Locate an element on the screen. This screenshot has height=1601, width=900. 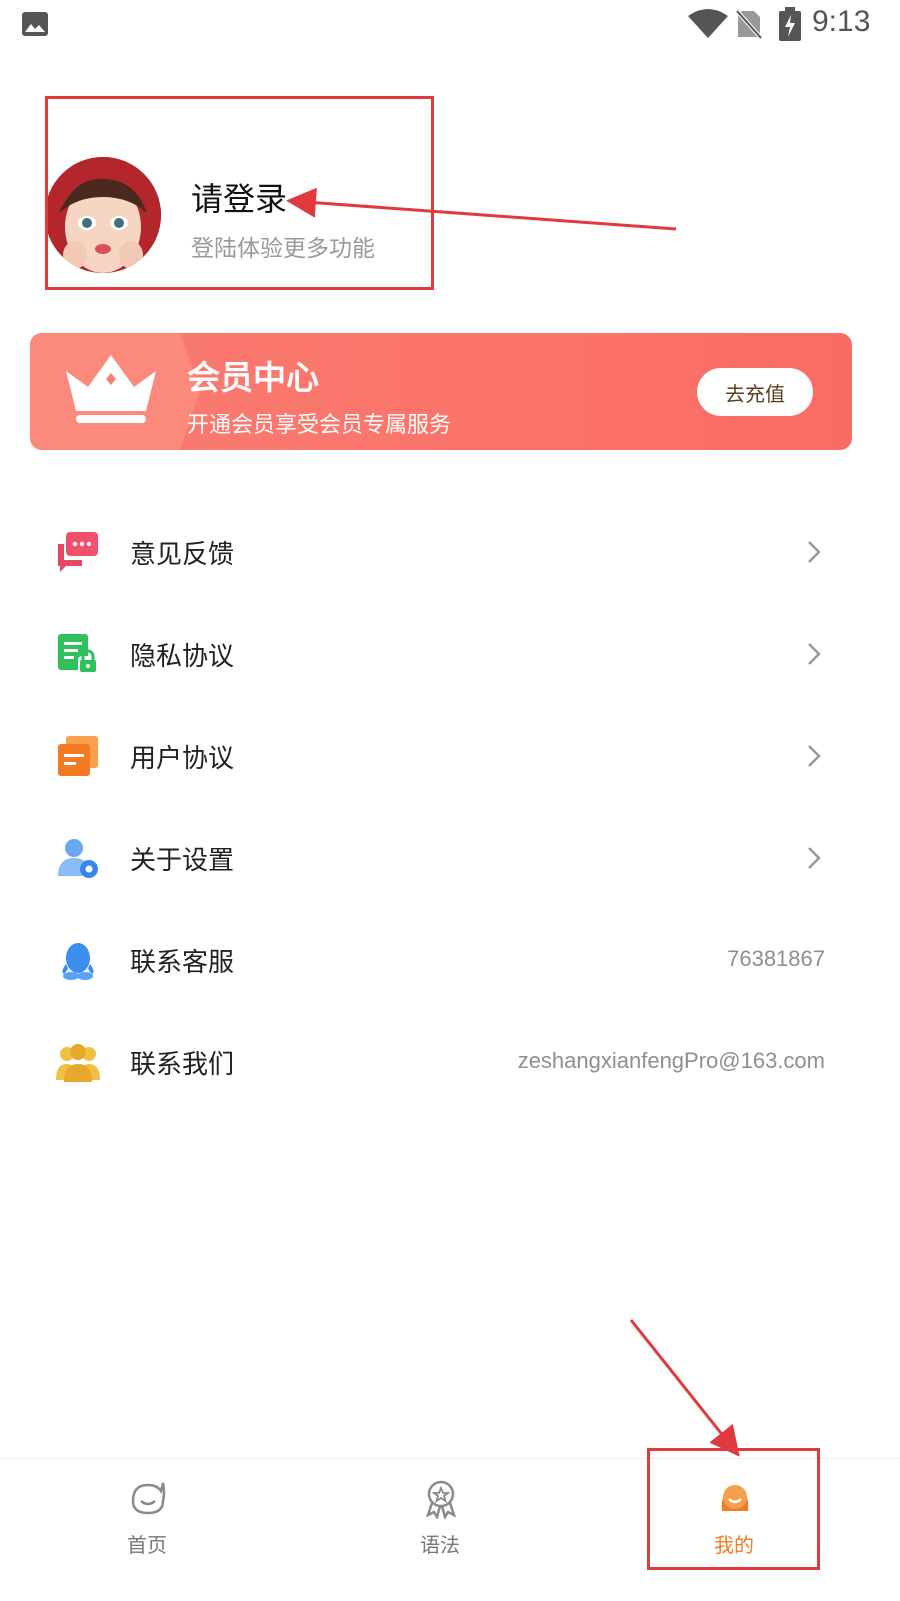
avatar is located at coordinates (103, 215).